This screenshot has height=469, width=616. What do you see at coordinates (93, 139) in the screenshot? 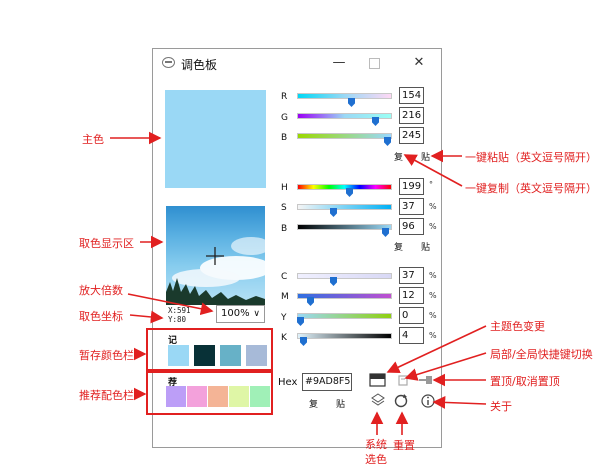
I see `annotation-main-color: 主色` at bounding box center [93, 139].